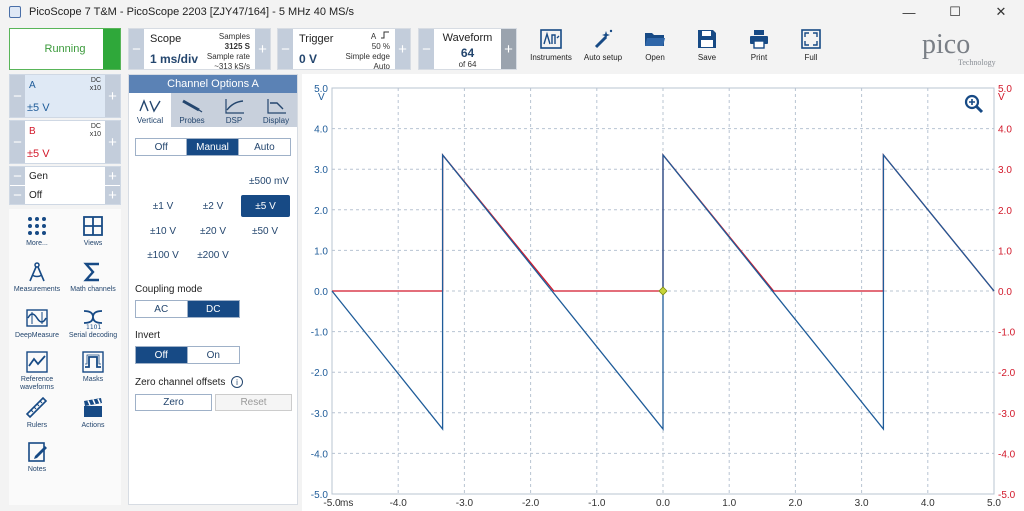 The height and width of the screenshot is (511, 1024). Describe the element at coordinates (603, 57) in the screenshot. I see `auto-setup-label: Auto setup` at that location.